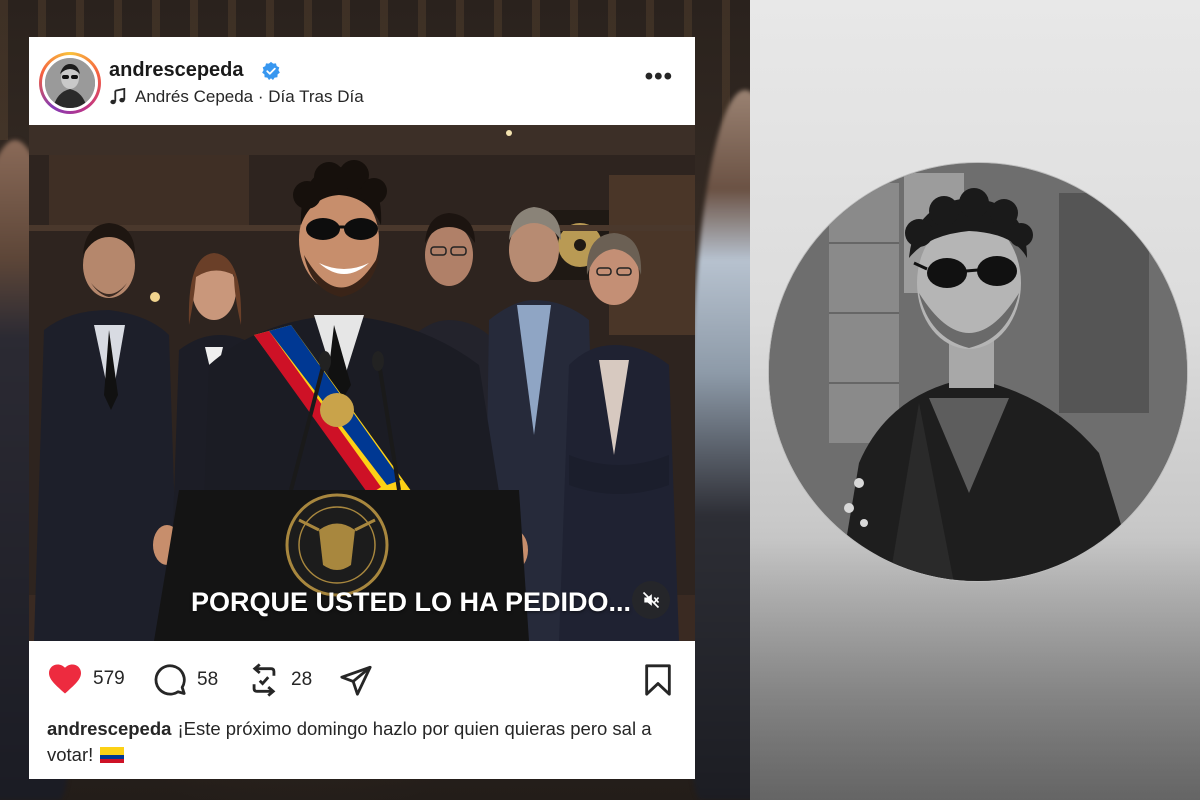 This screenshot has width=1200, height=800. I want to click on share-icon, so click(356, 680).